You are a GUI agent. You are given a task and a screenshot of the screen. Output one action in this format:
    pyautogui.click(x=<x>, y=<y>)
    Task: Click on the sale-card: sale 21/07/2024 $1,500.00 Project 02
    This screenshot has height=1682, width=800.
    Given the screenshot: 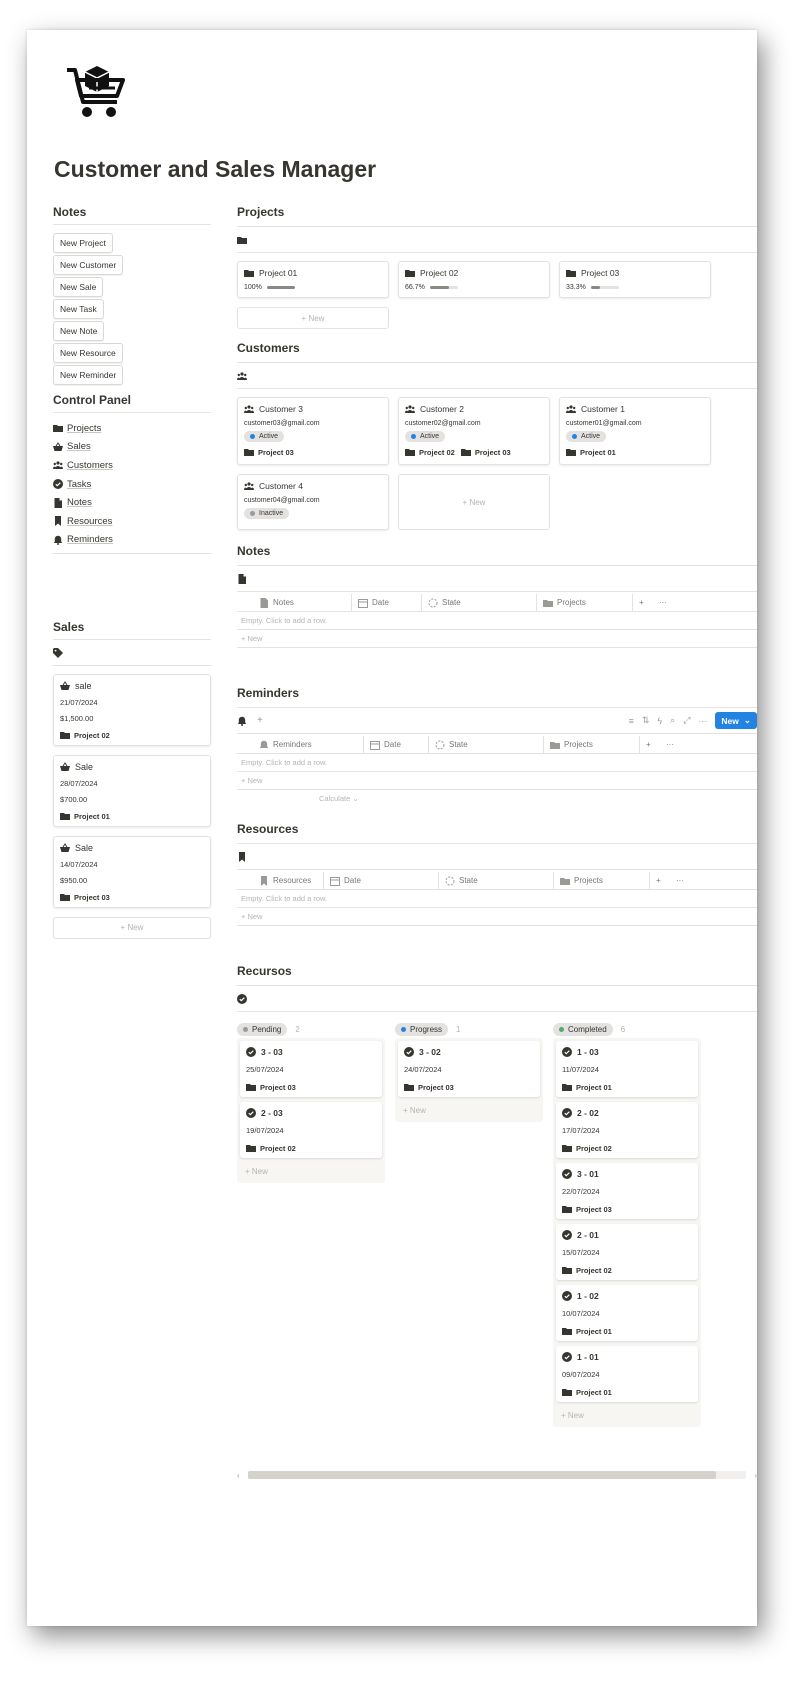 What is the action you would take?
    pyautogui.click(x=132, y=710)
    